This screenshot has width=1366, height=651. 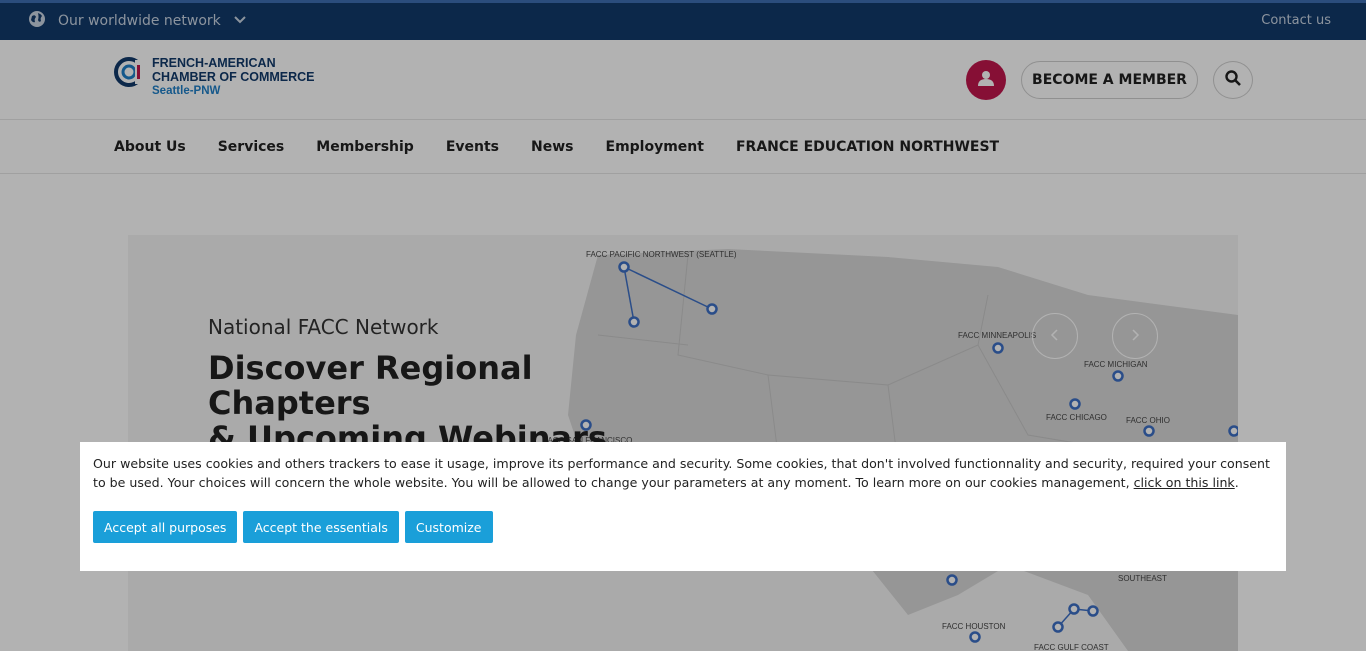 I want to click on customize-button: Customize, so click(x=448, y=527).